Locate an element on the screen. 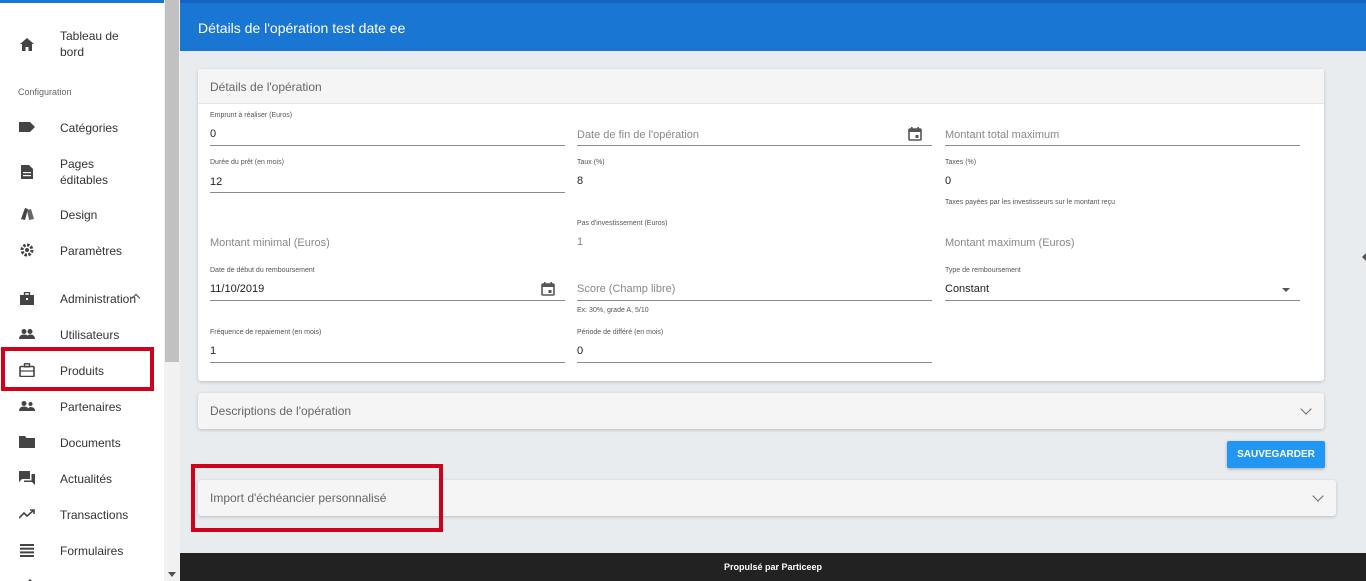 Image resolution: width=1366 pixels, height=581 pixels. pas-label: Pas d'investissement (Euros) is located at coordinates (622, 223).